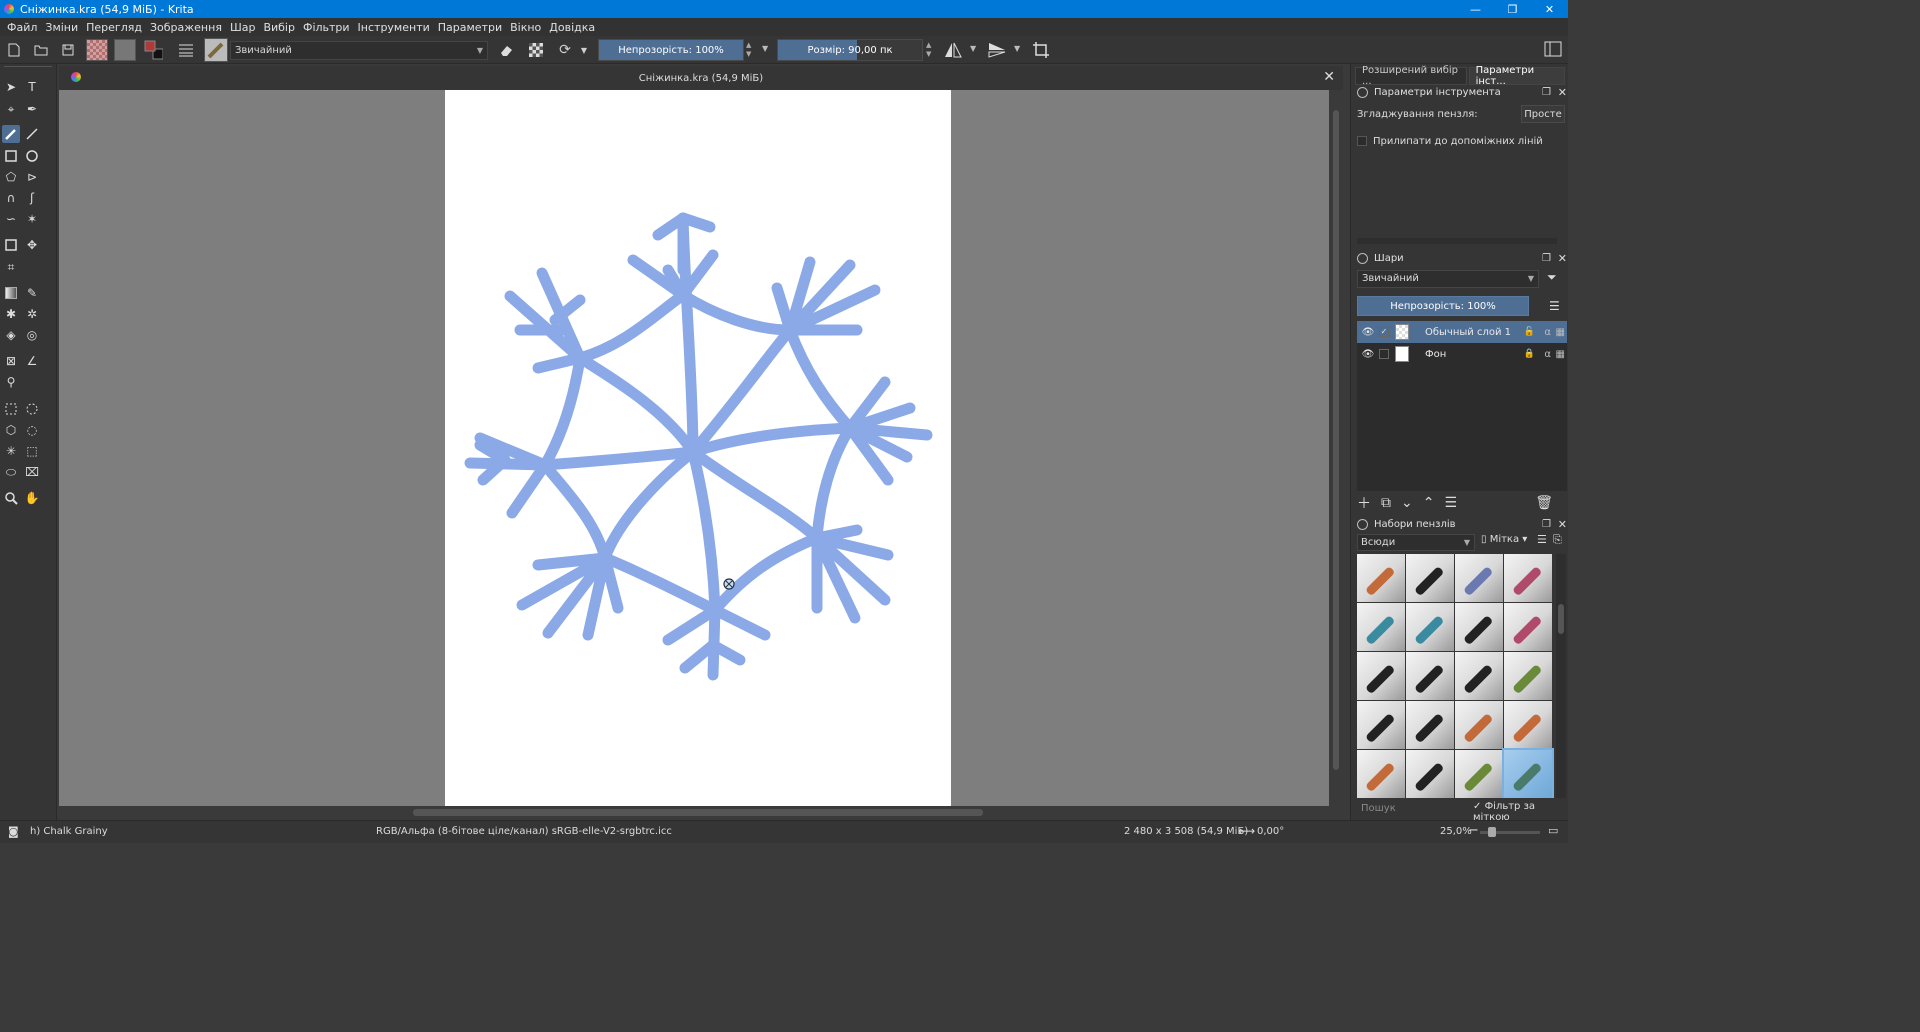 This screenshot has width=1920, height=1032. Describe the element at coordinates (1543, 114) in the screenshot. I see `brush-smoothing-select: Просте` at that location.